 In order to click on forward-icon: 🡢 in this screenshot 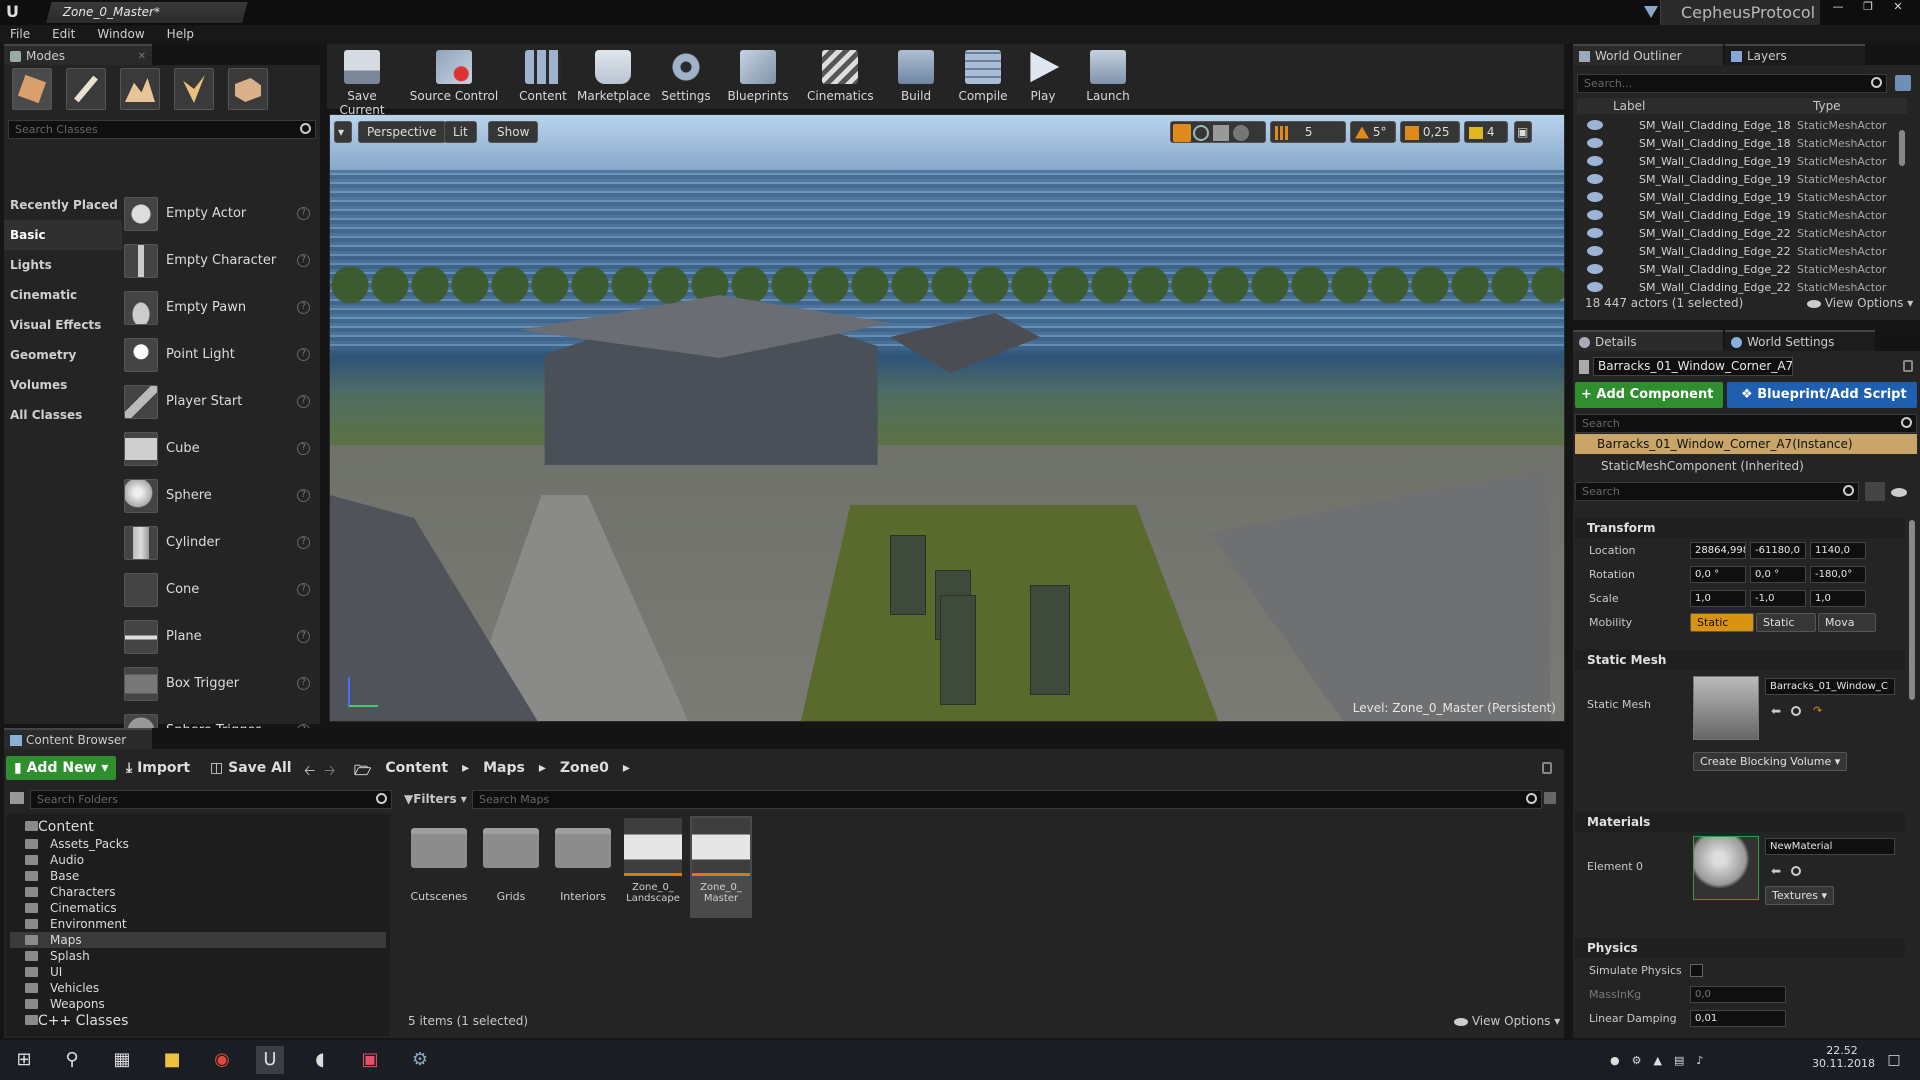, I will do `click(329, 772)`.